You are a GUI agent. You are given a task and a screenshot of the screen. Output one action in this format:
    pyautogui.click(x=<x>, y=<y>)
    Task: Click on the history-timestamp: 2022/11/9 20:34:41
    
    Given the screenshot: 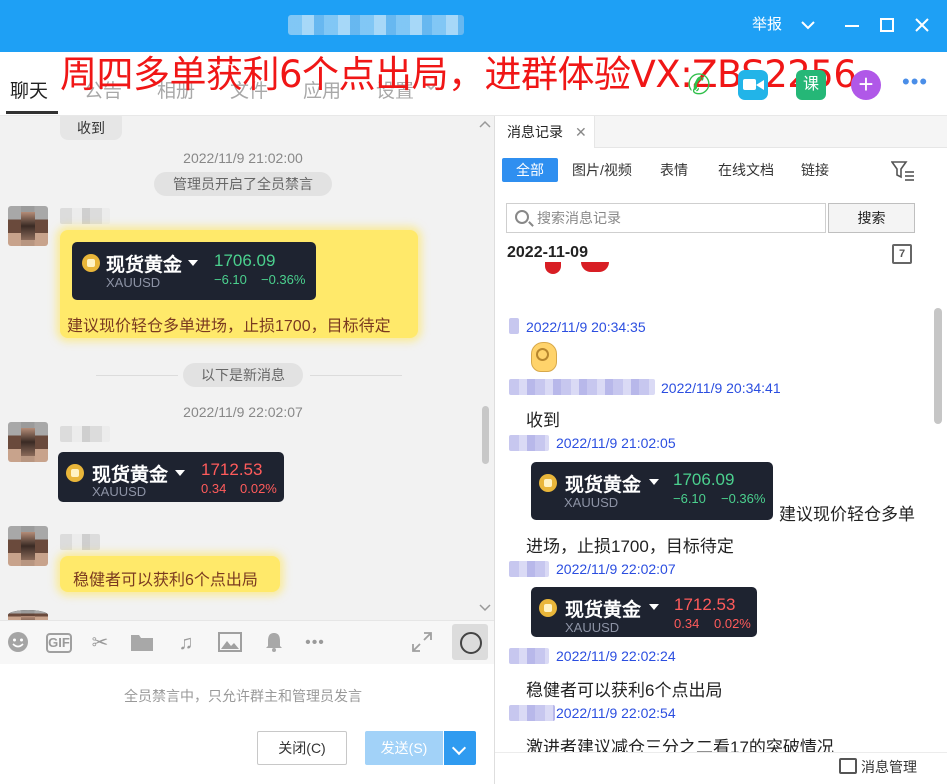 What is the action you would take?
    pyautogui.click(x=721, y=388)
    